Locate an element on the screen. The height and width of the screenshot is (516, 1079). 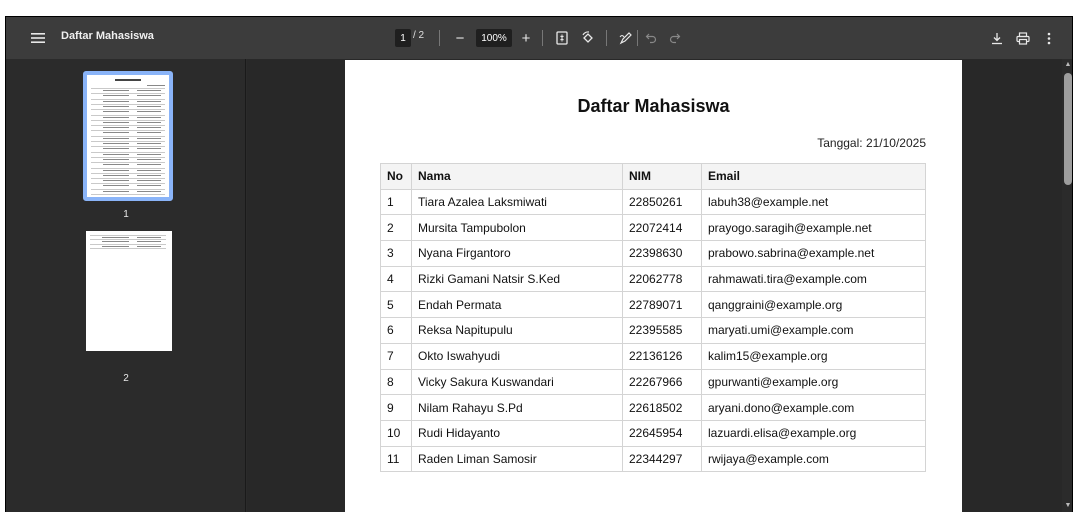
cell-nama: Raden Liman Samosir is located at coordinates (517, 459).